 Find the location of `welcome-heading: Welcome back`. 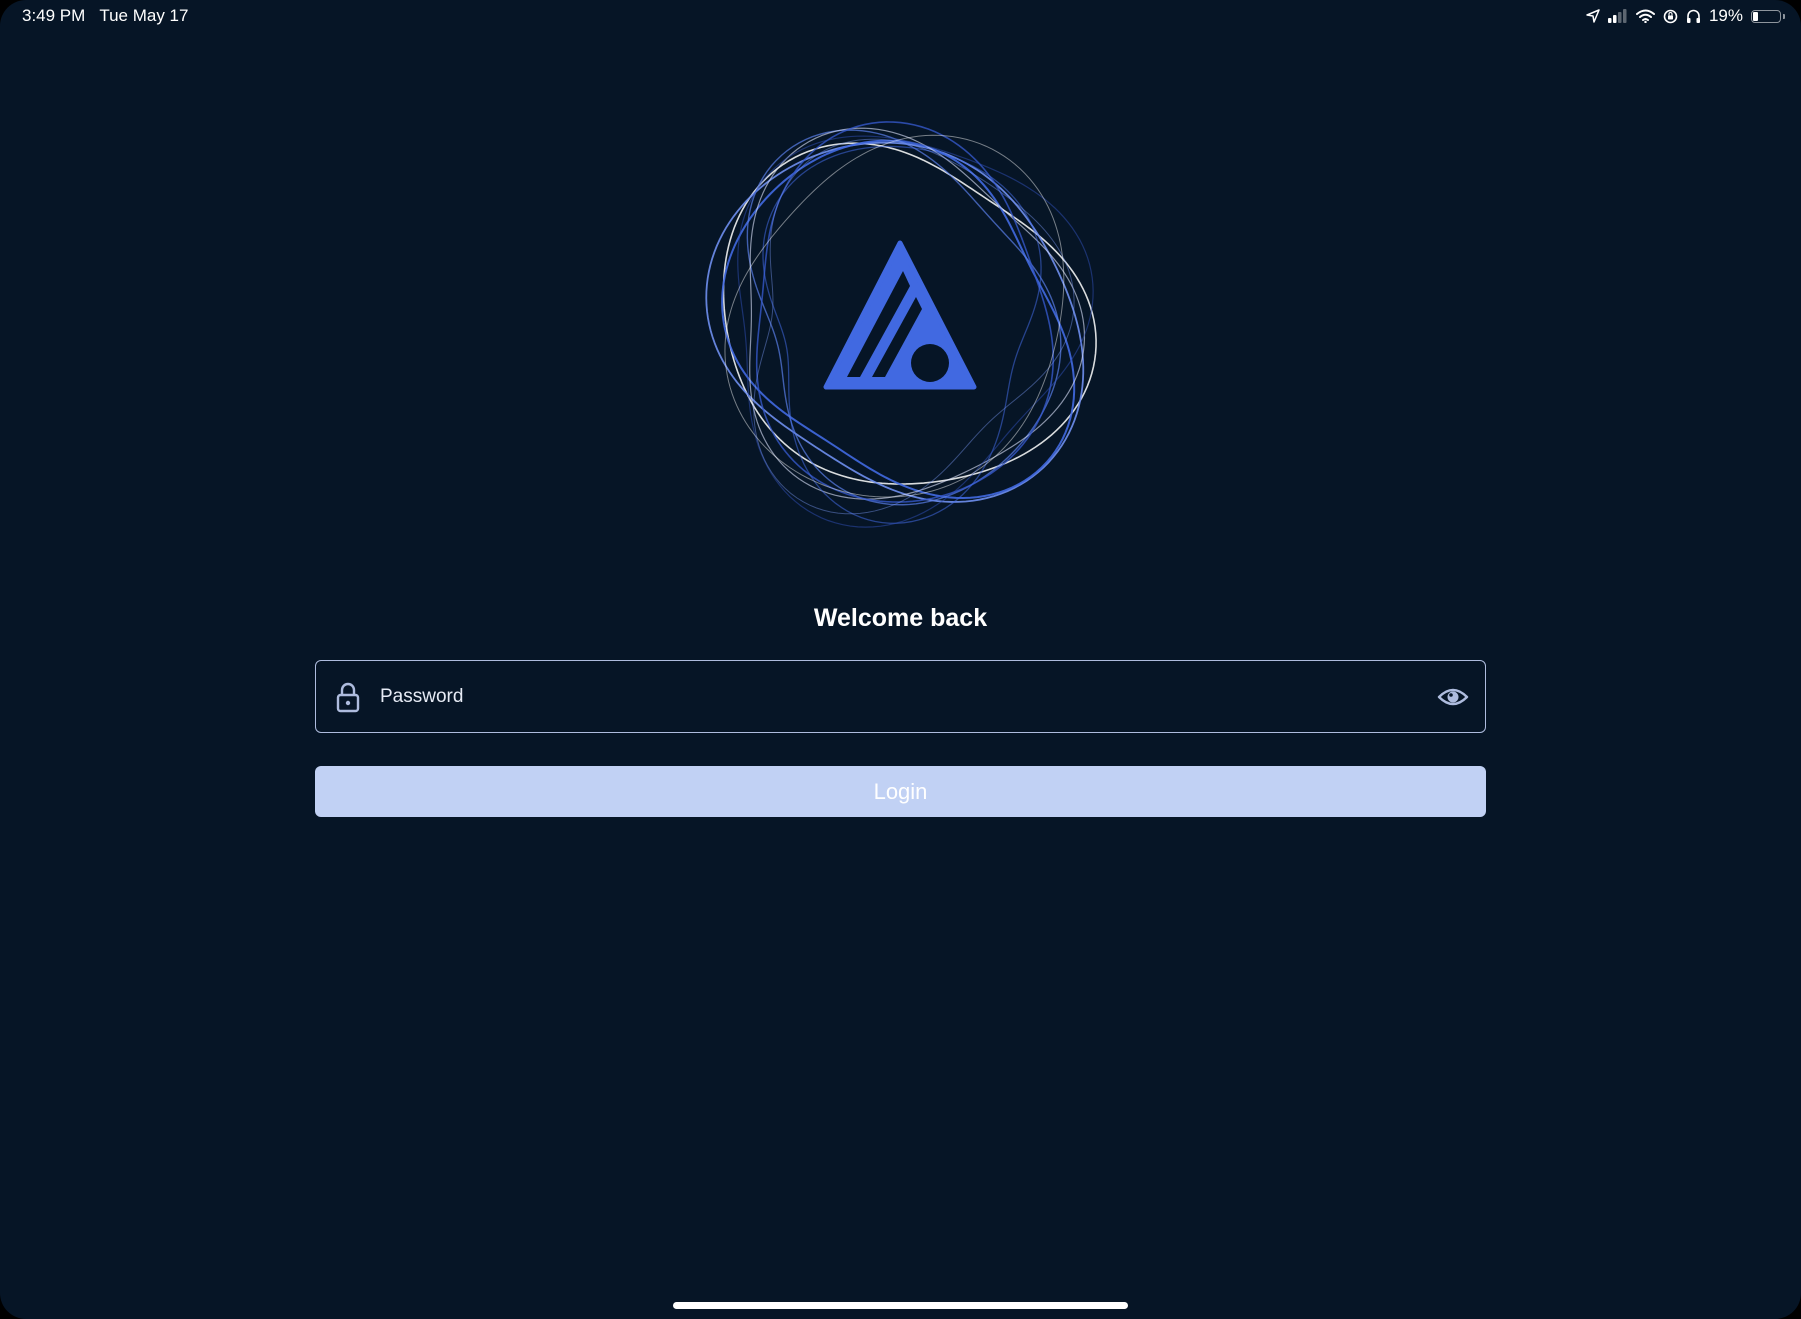

welcome-heading: Welcome back is located at coordinates (900, 618).